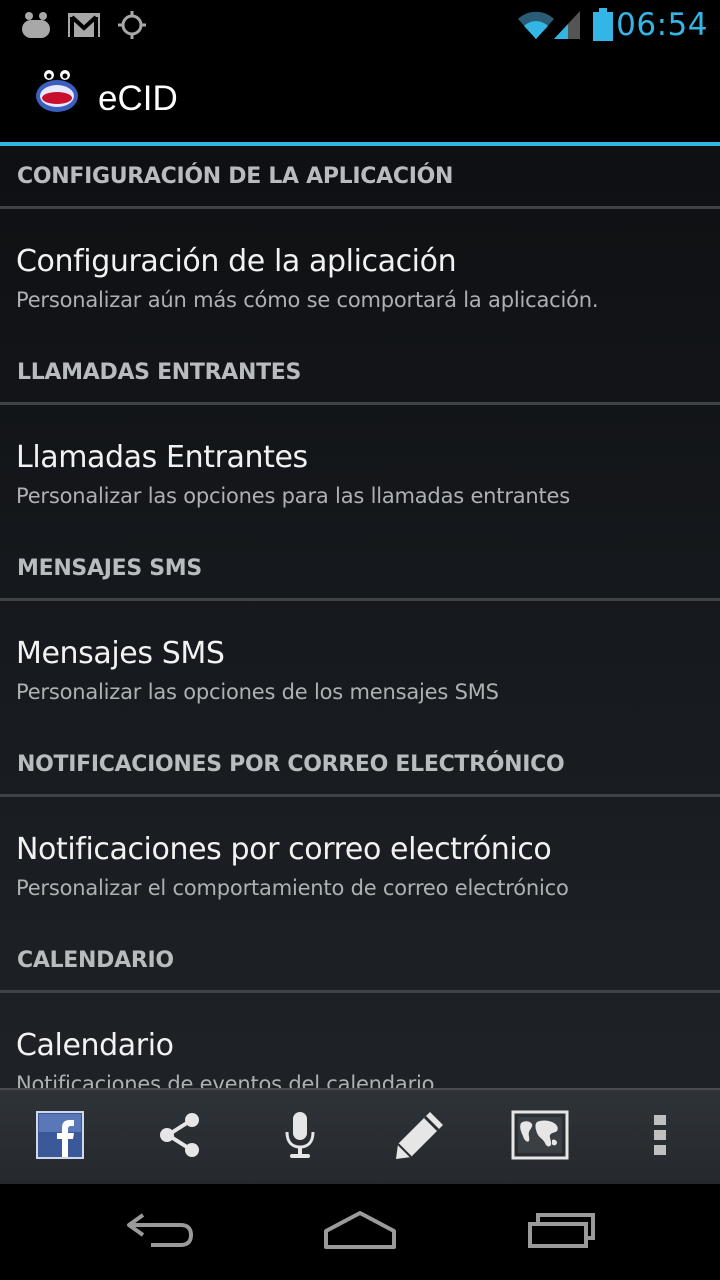  I want to click on share-button, so click(180, 1137).